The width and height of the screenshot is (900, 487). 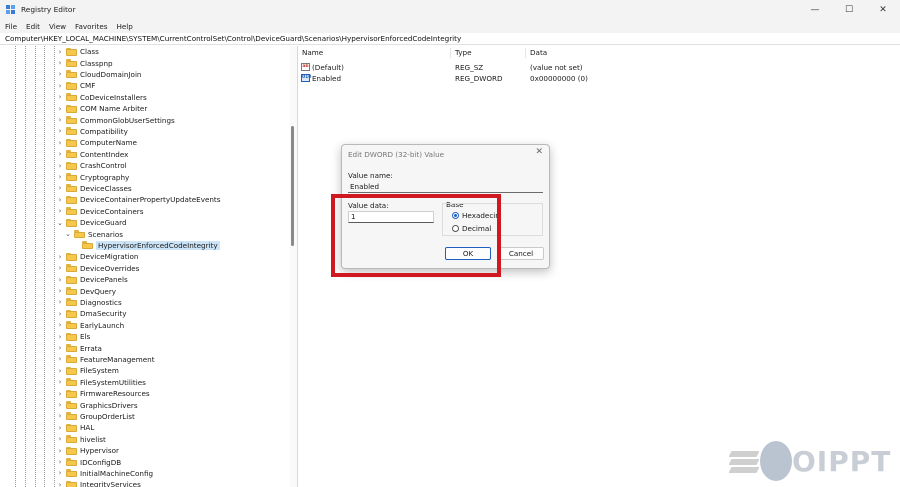 What do you see at coordinates (89, 461) in the screenshot?
I see `tree-item: › IDConfigDB` at bounding box center [89, 461].